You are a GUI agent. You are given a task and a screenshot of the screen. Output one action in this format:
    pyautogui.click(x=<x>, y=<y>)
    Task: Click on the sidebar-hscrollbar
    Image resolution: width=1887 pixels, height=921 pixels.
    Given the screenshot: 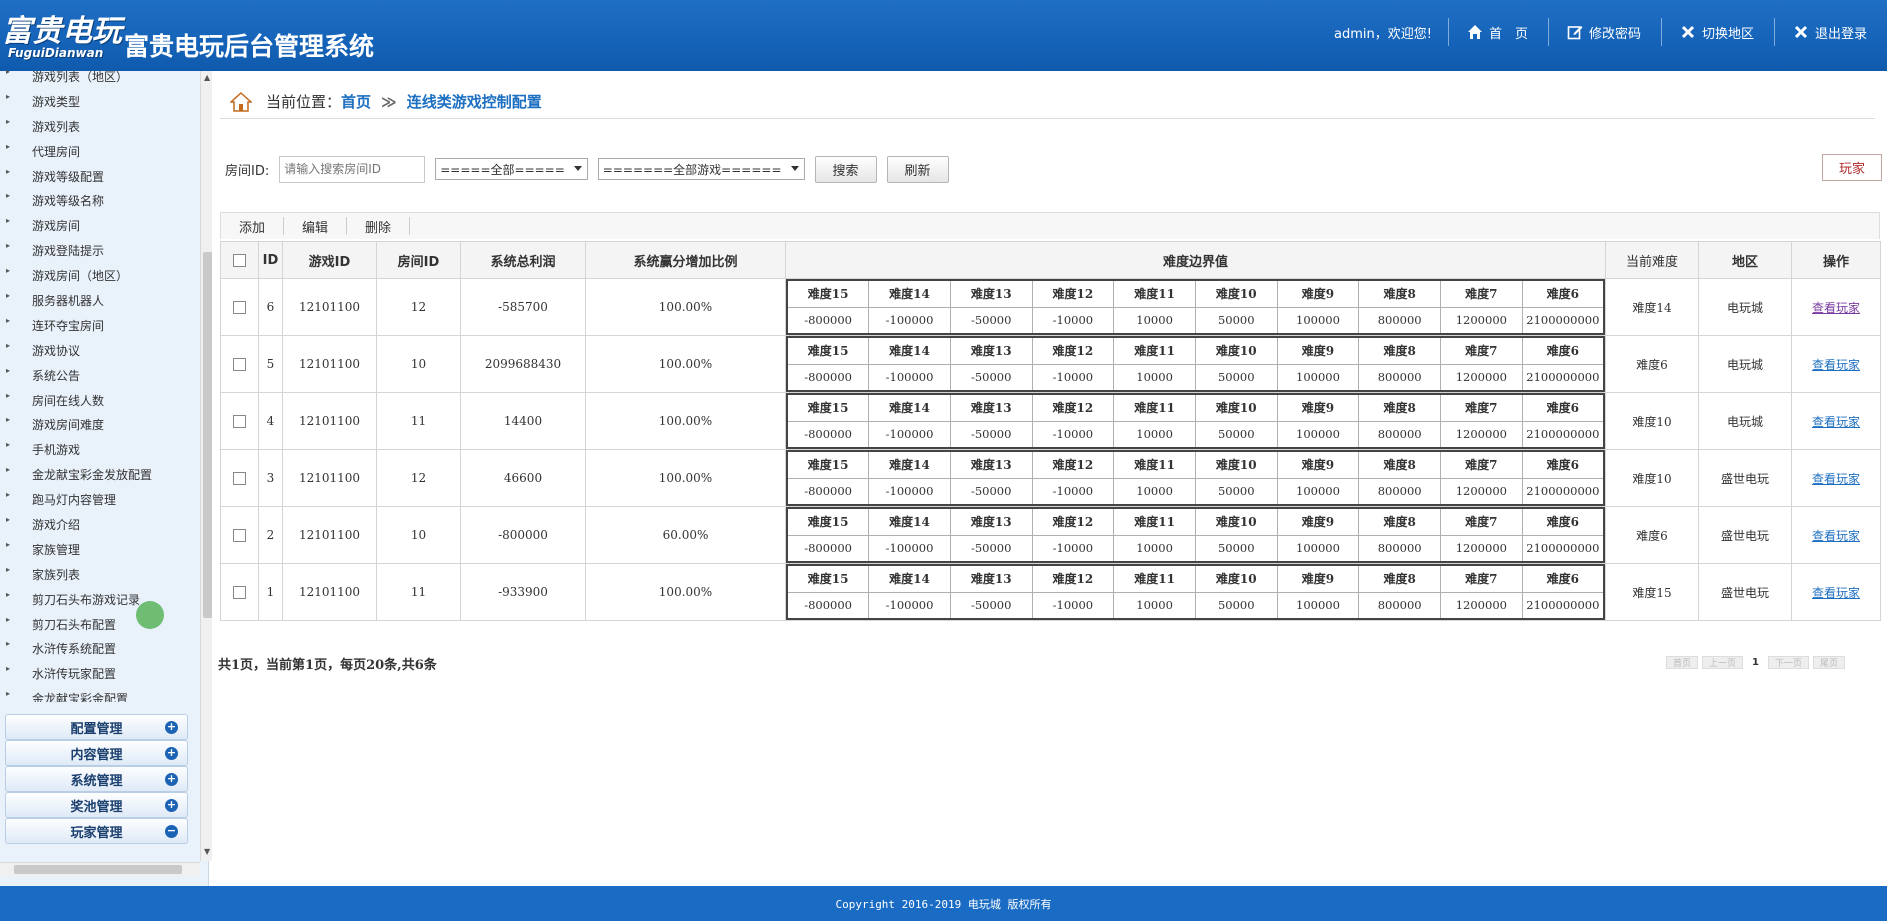 What is the action you would take?
    pyautogui.click(x=100, y=869)
    